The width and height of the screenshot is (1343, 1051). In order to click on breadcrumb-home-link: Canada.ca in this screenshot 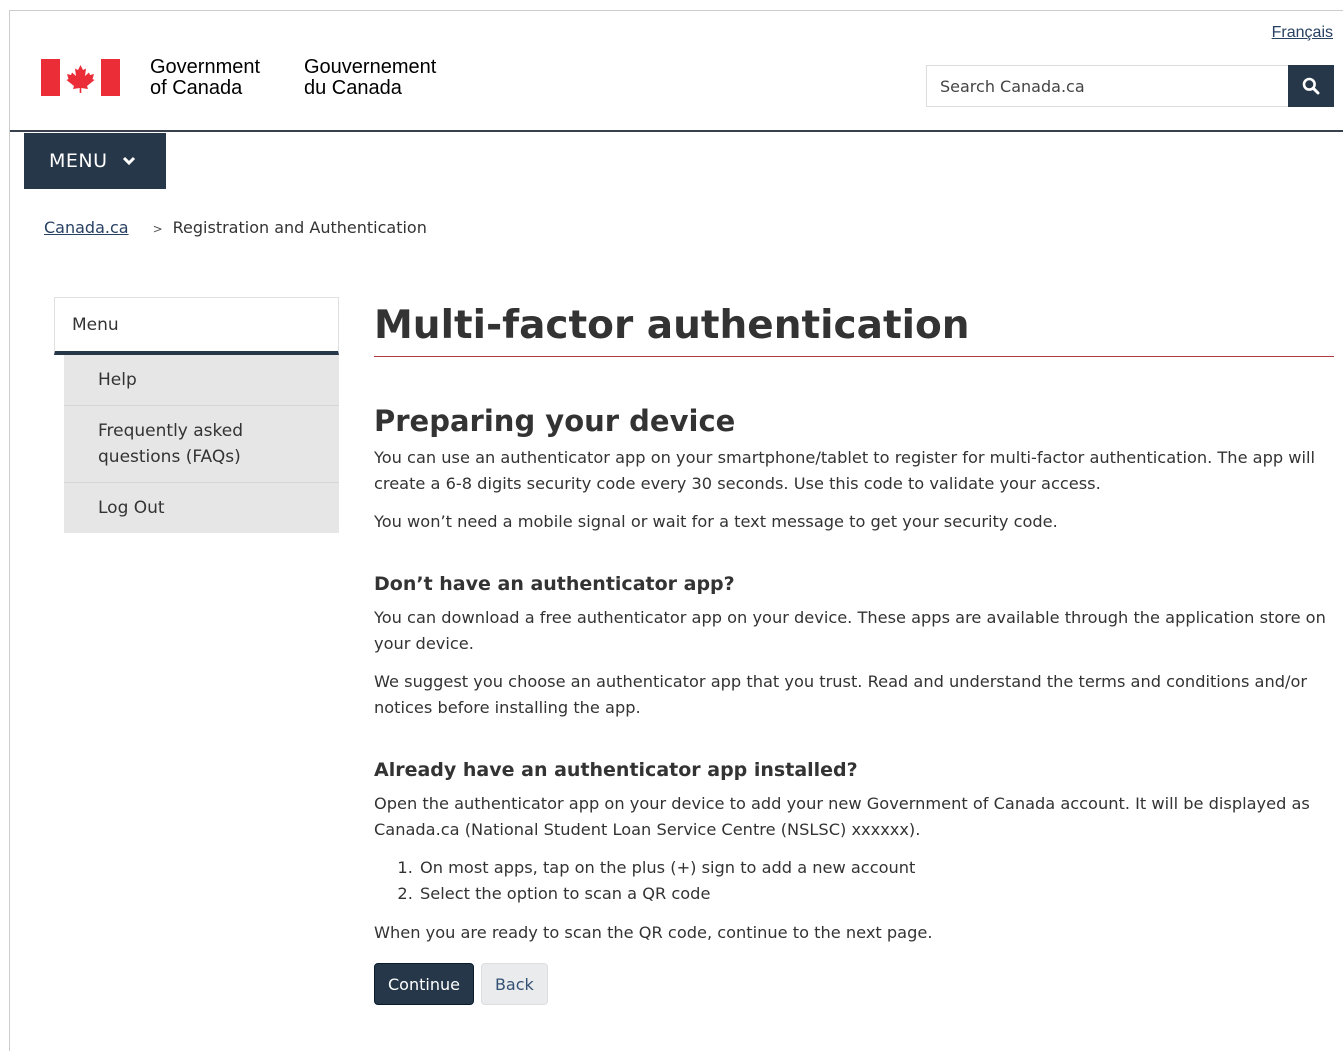, I will do `click(86, 227)`.